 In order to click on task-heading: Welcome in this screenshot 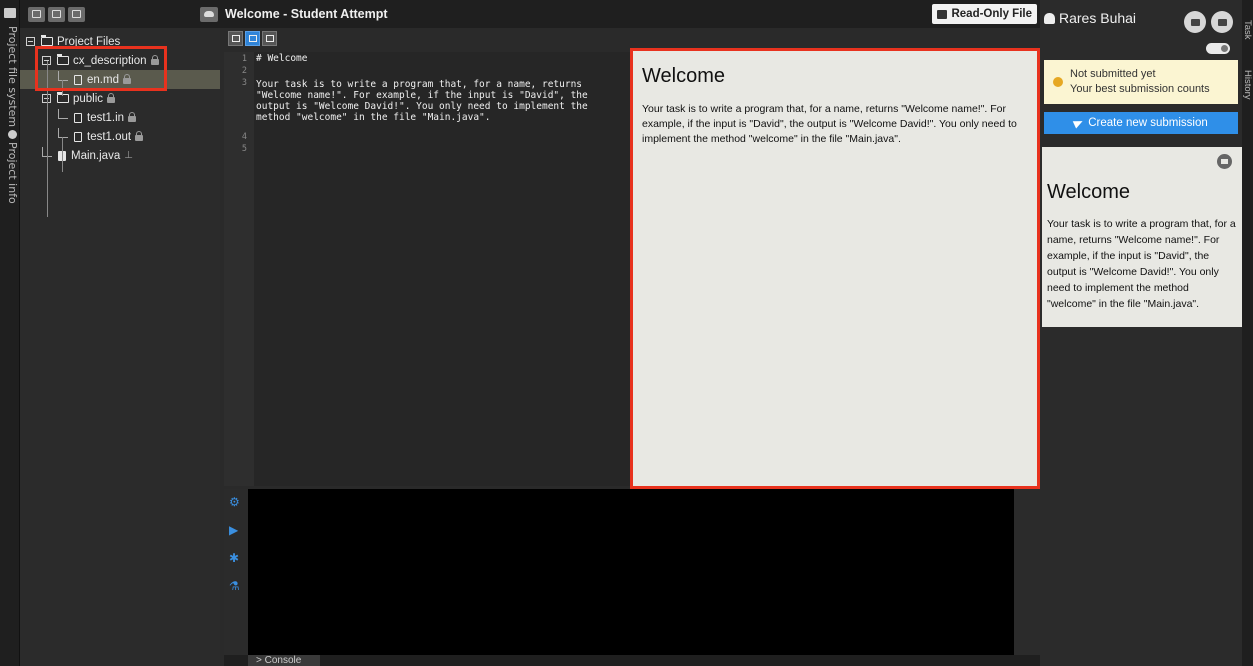, I will do `click(1088, 192)`.